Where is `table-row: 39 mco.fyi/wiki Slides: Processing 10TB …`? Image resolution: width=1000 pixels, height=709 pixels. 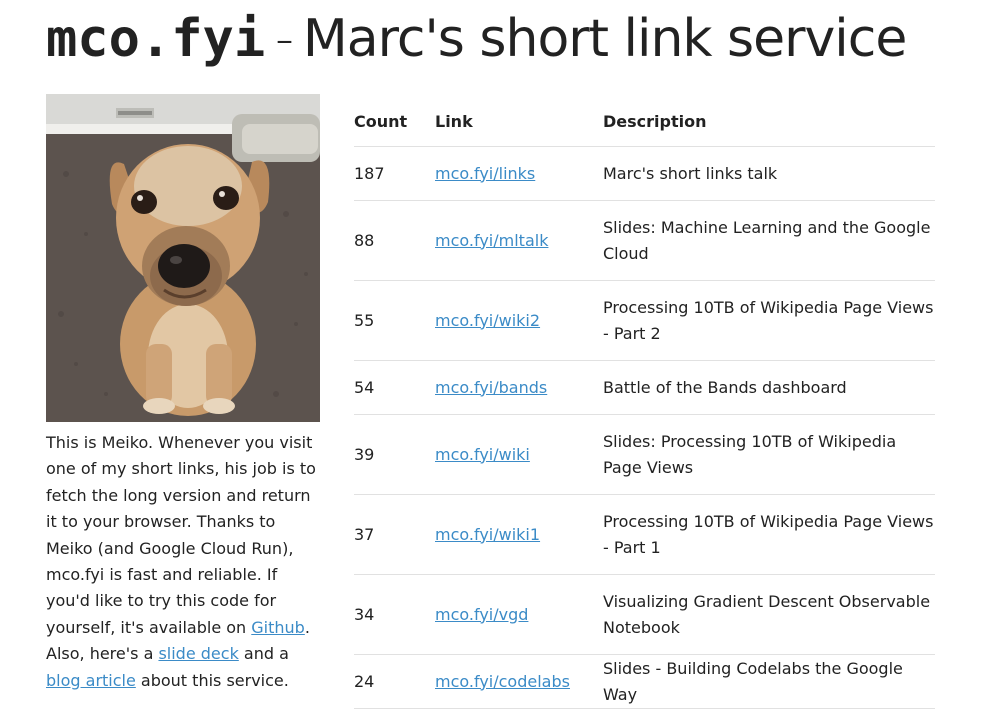 table-row: 39 mco.fyi/wiki Slides: Processing 10TB … is located at coordinates (644, 454).